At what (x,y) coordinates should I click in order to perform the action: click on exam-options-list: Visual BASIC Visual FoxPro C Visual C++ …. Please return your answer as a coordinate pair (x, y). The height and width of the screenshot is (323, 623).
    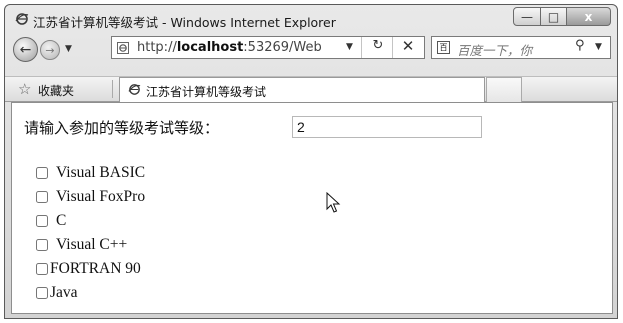
    Looking at the image, I should click on (90, 233).